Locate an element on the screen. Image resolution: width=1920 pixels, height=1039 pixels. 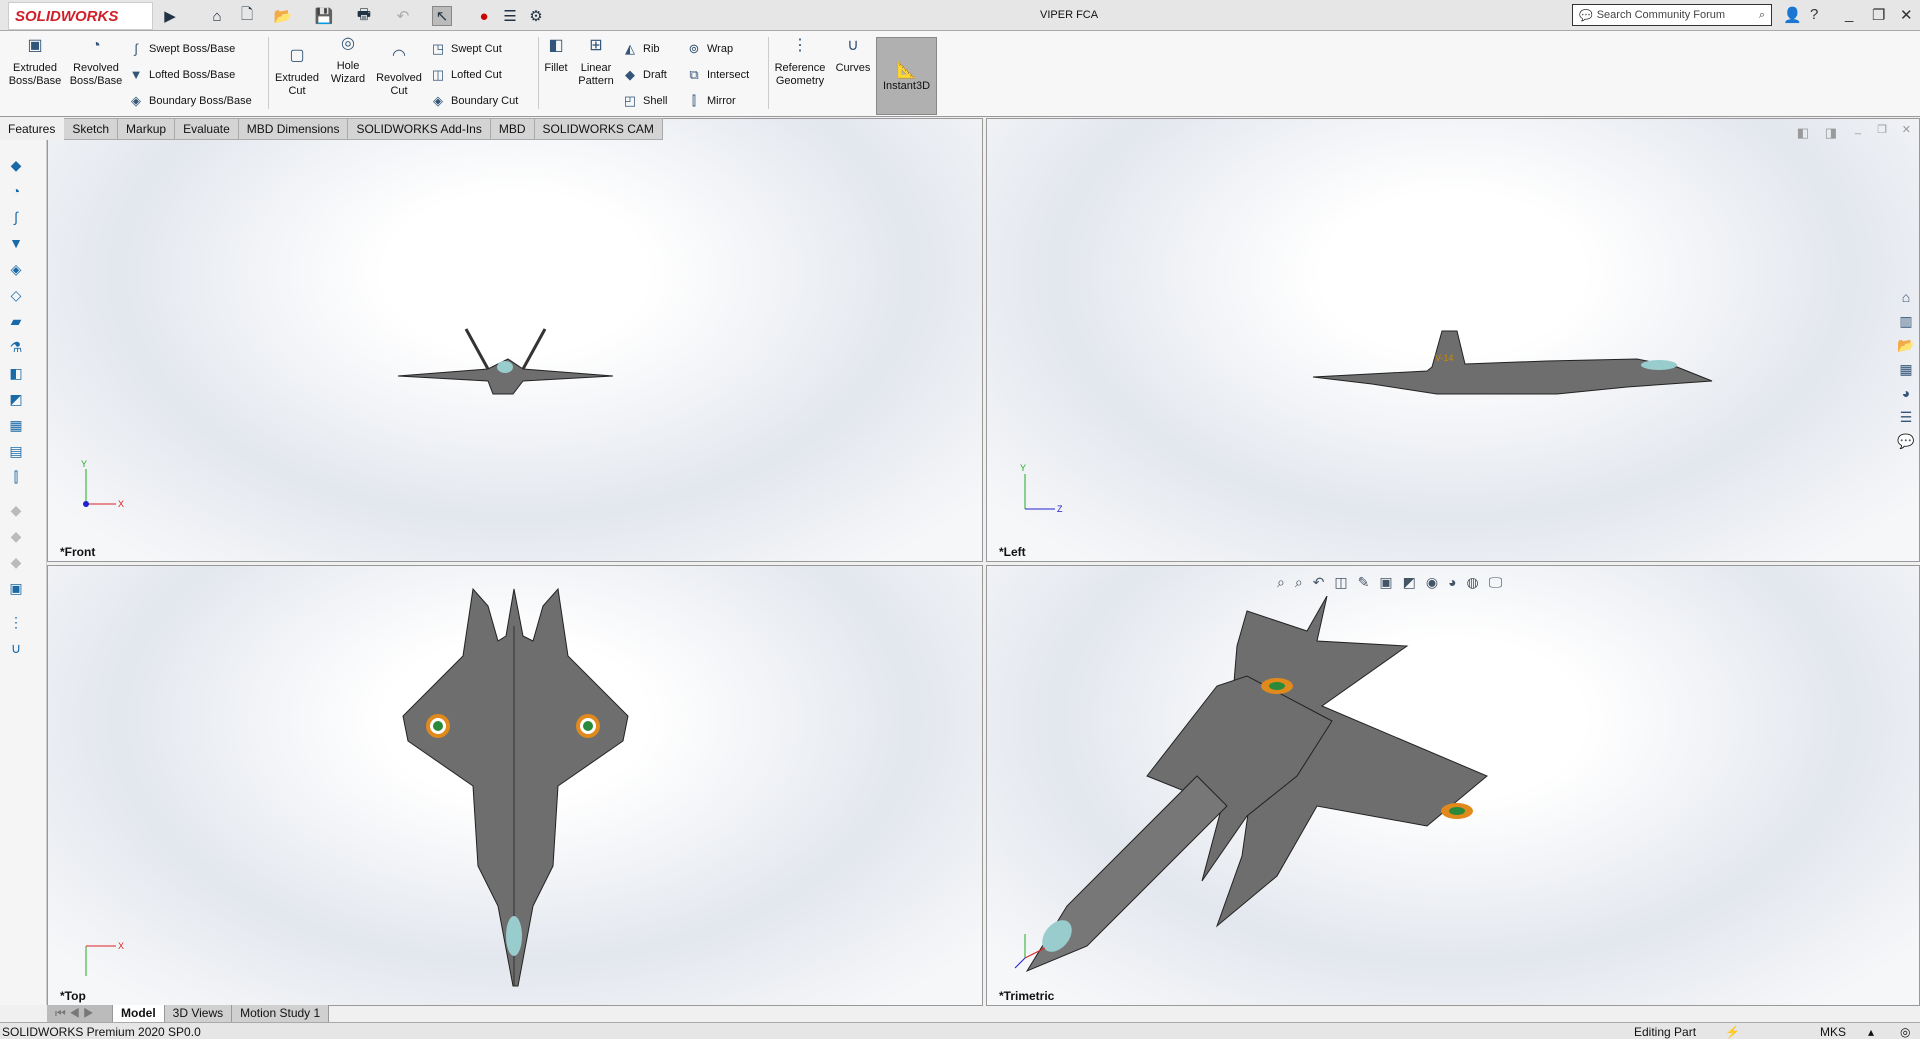
intersect-button: ⧉ Intersect is located at coordinates (717, 75).